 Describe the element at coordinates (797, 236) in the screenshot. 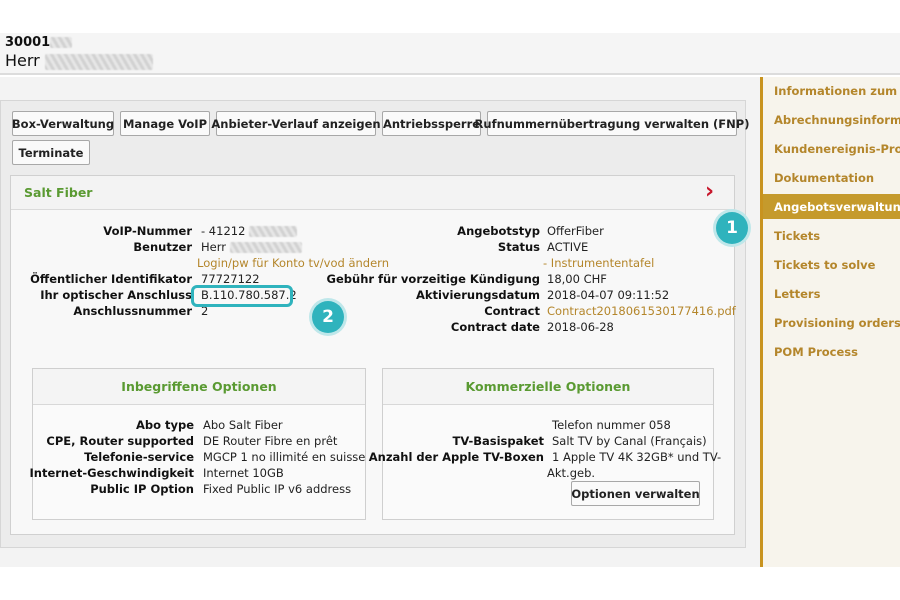

I see `sidebar-item-tickets: Tickets` at that location.